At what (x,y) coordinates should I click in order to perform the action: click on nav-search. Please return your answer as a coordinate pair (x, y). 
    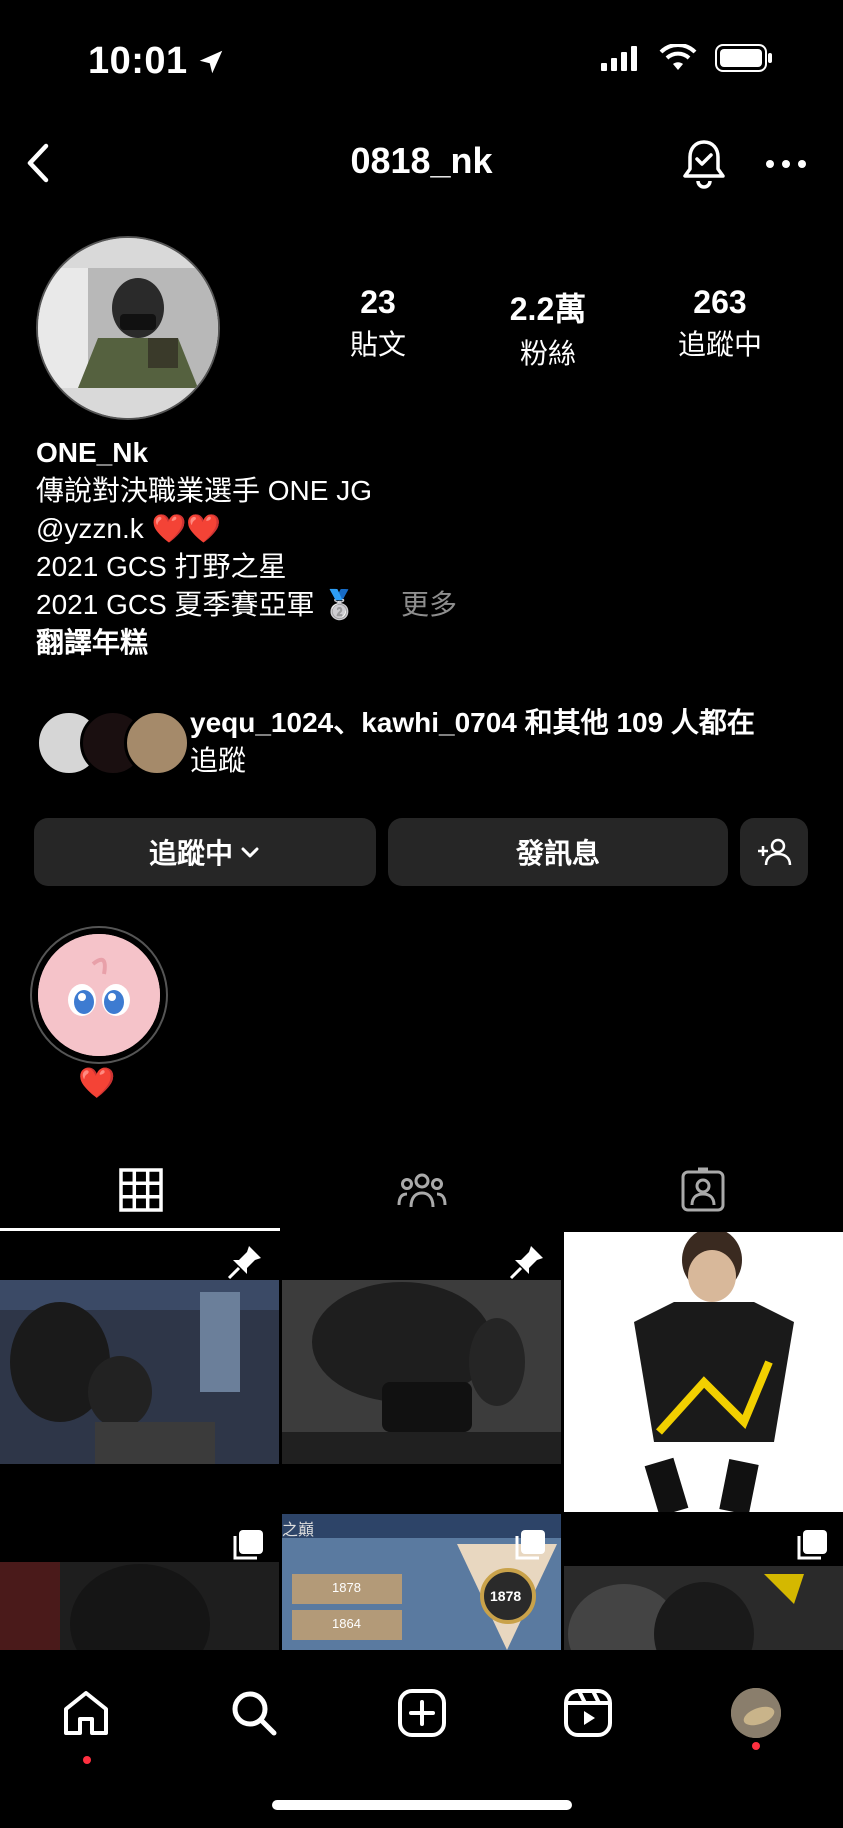
    Looking at the image, I should click on (254, 1713).